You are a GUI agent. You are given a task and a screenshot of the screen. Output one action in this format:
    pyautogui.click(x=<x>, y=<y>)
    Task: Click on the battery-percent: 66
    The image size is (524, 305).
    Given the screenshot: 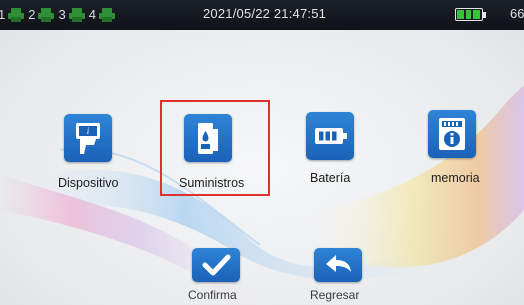 What is the action you would take?
    pyautogui.click(x=517, y=13)
    